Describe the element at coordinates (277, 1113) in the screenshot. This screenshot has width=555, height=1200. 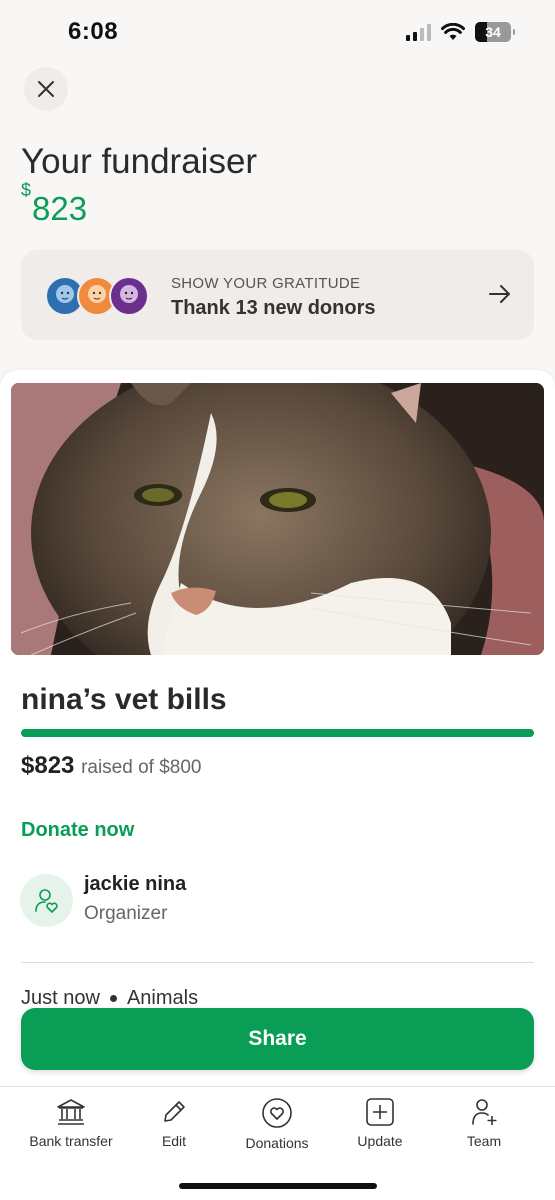
I see `heart-circle-icon` at that location.